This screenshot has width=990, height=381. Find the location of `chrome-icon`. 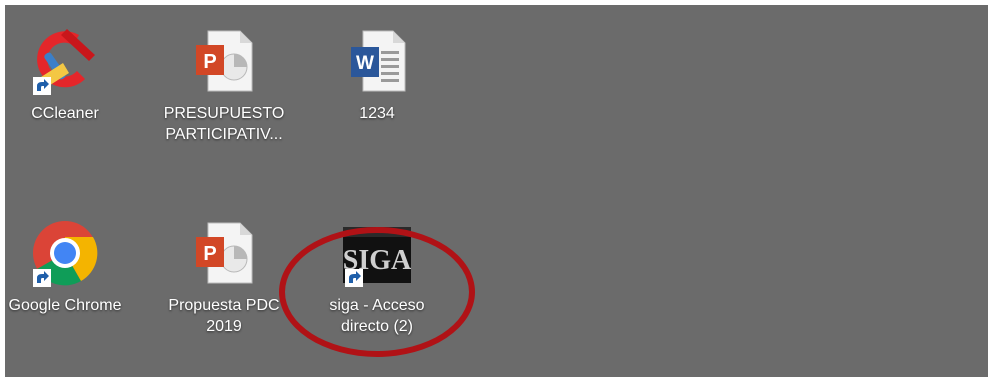

chrome-icon is located at coordinates (65, 253).